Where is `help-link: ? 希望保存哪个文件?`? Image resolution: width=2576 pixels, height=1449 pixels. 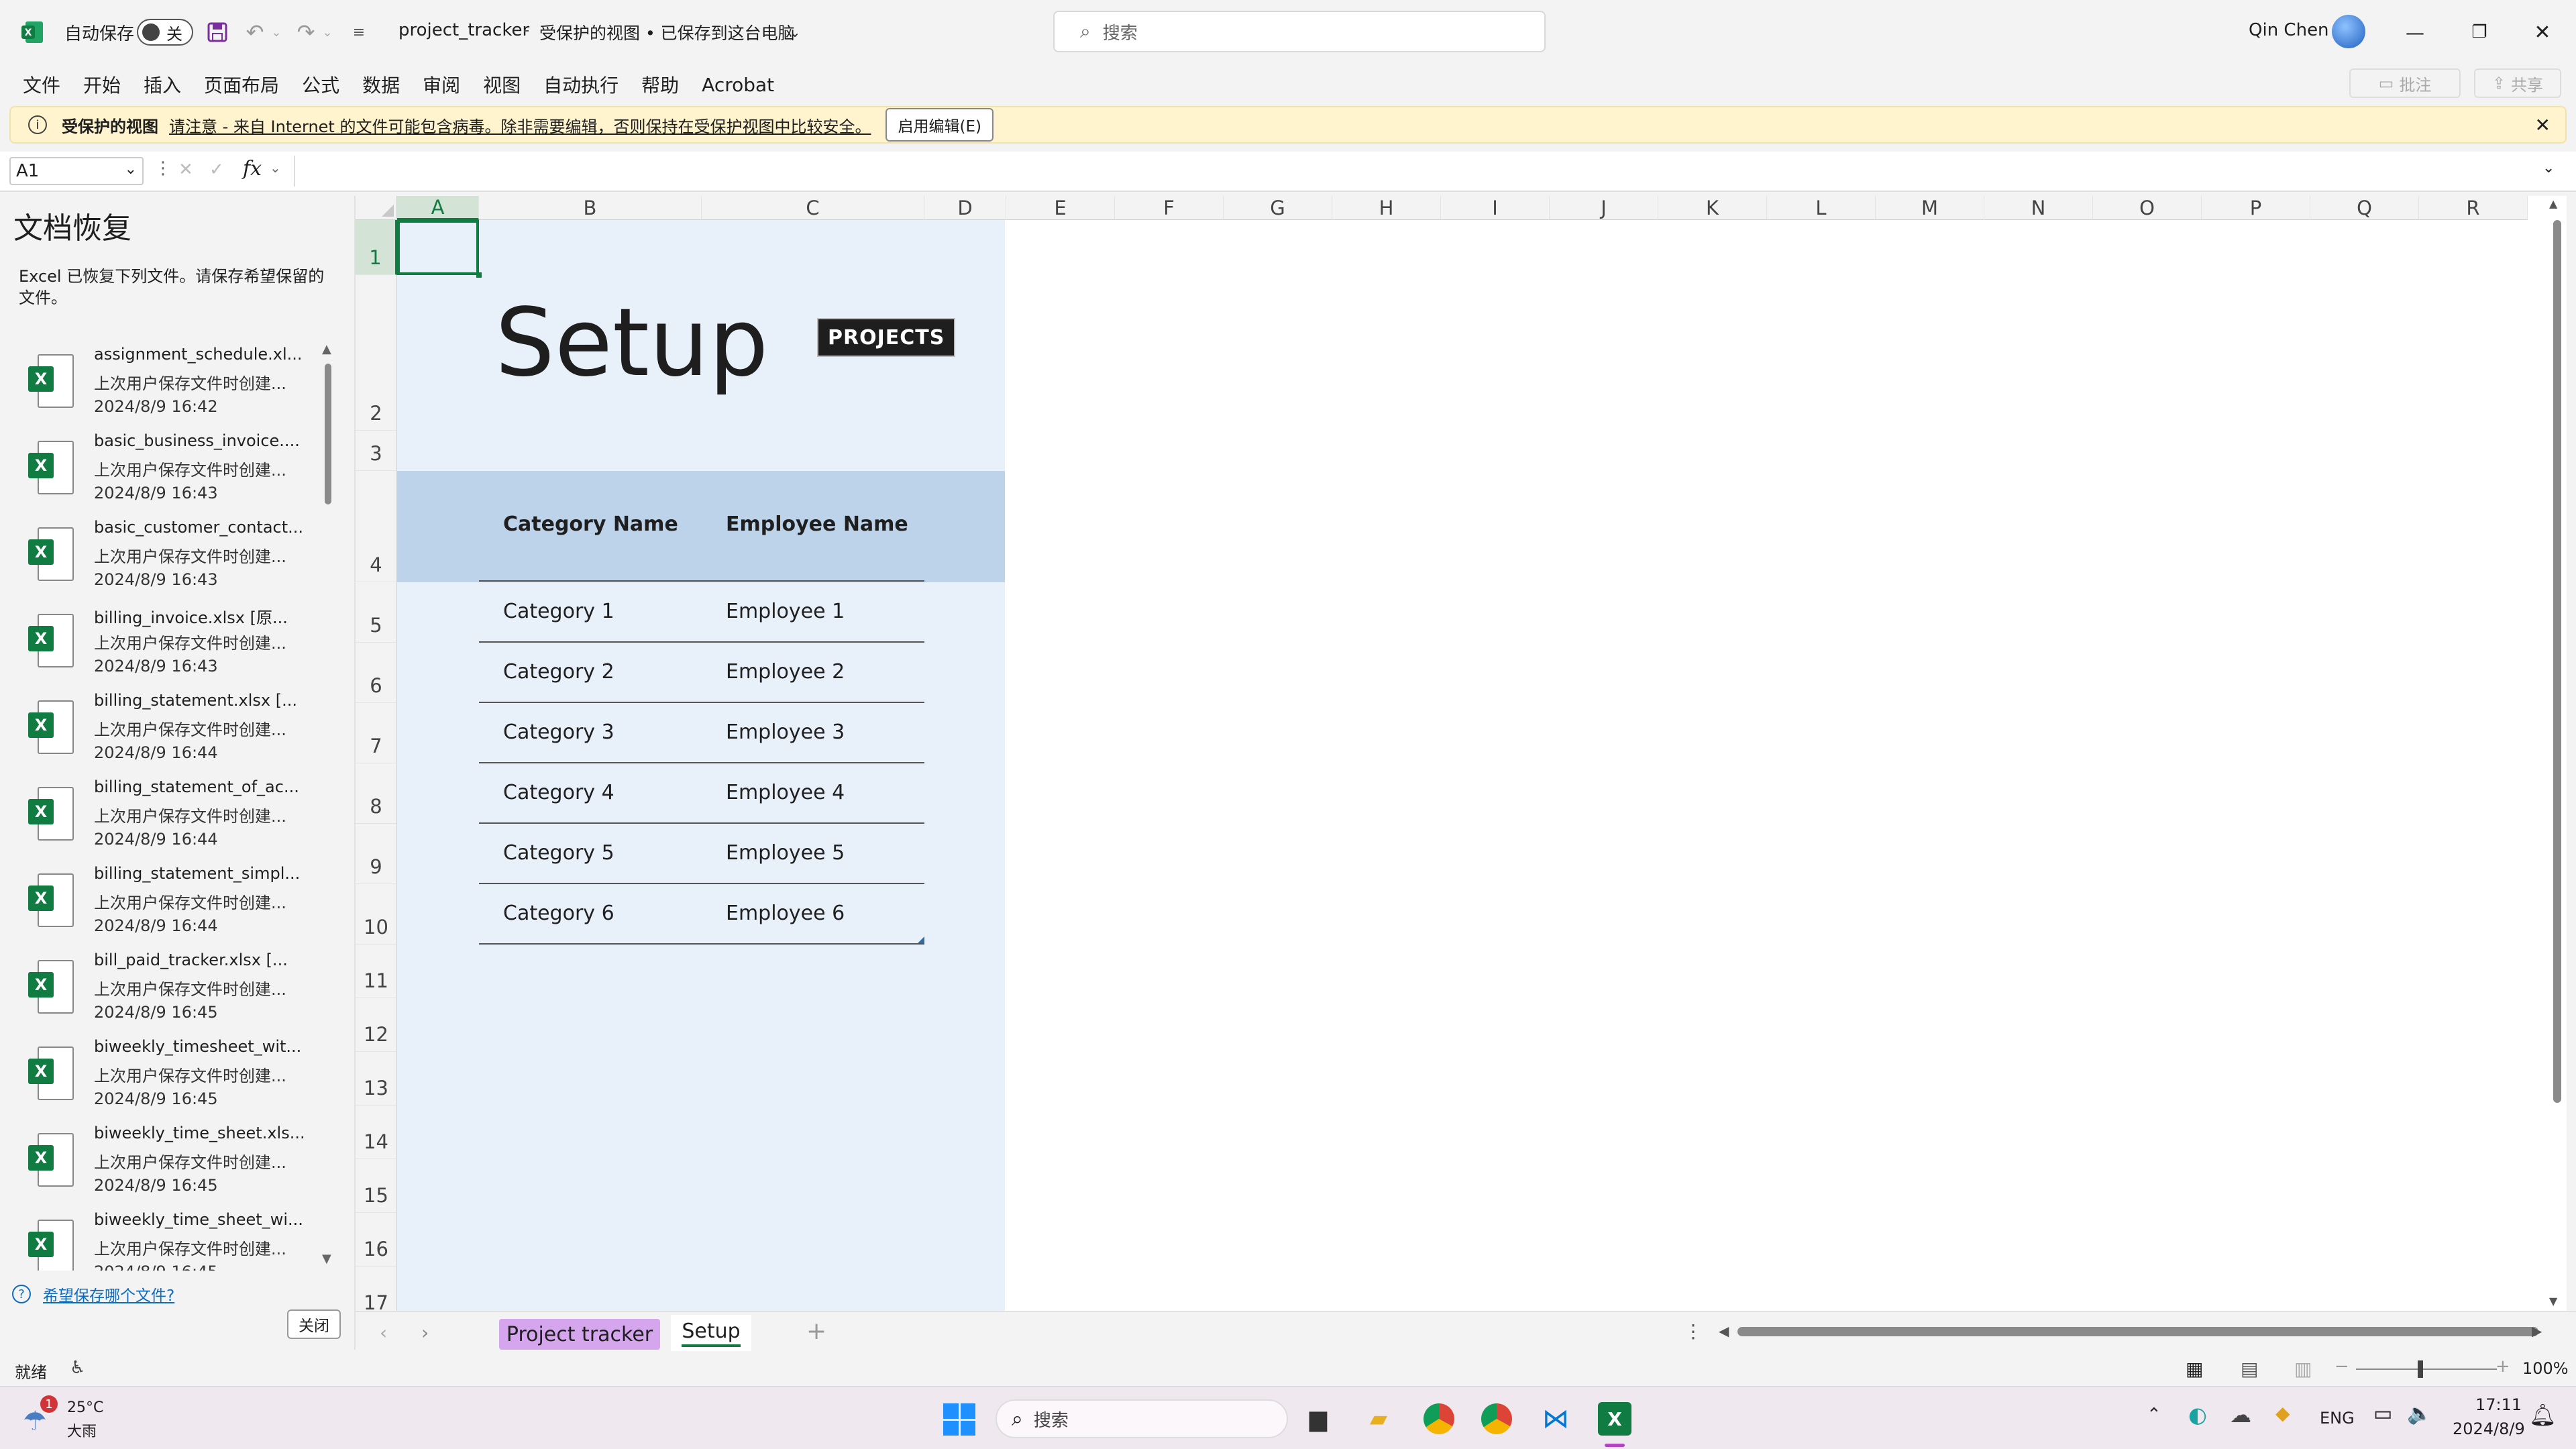
help-link: ? 希望保存哪个文件? is located at coordinates (93, 1294).